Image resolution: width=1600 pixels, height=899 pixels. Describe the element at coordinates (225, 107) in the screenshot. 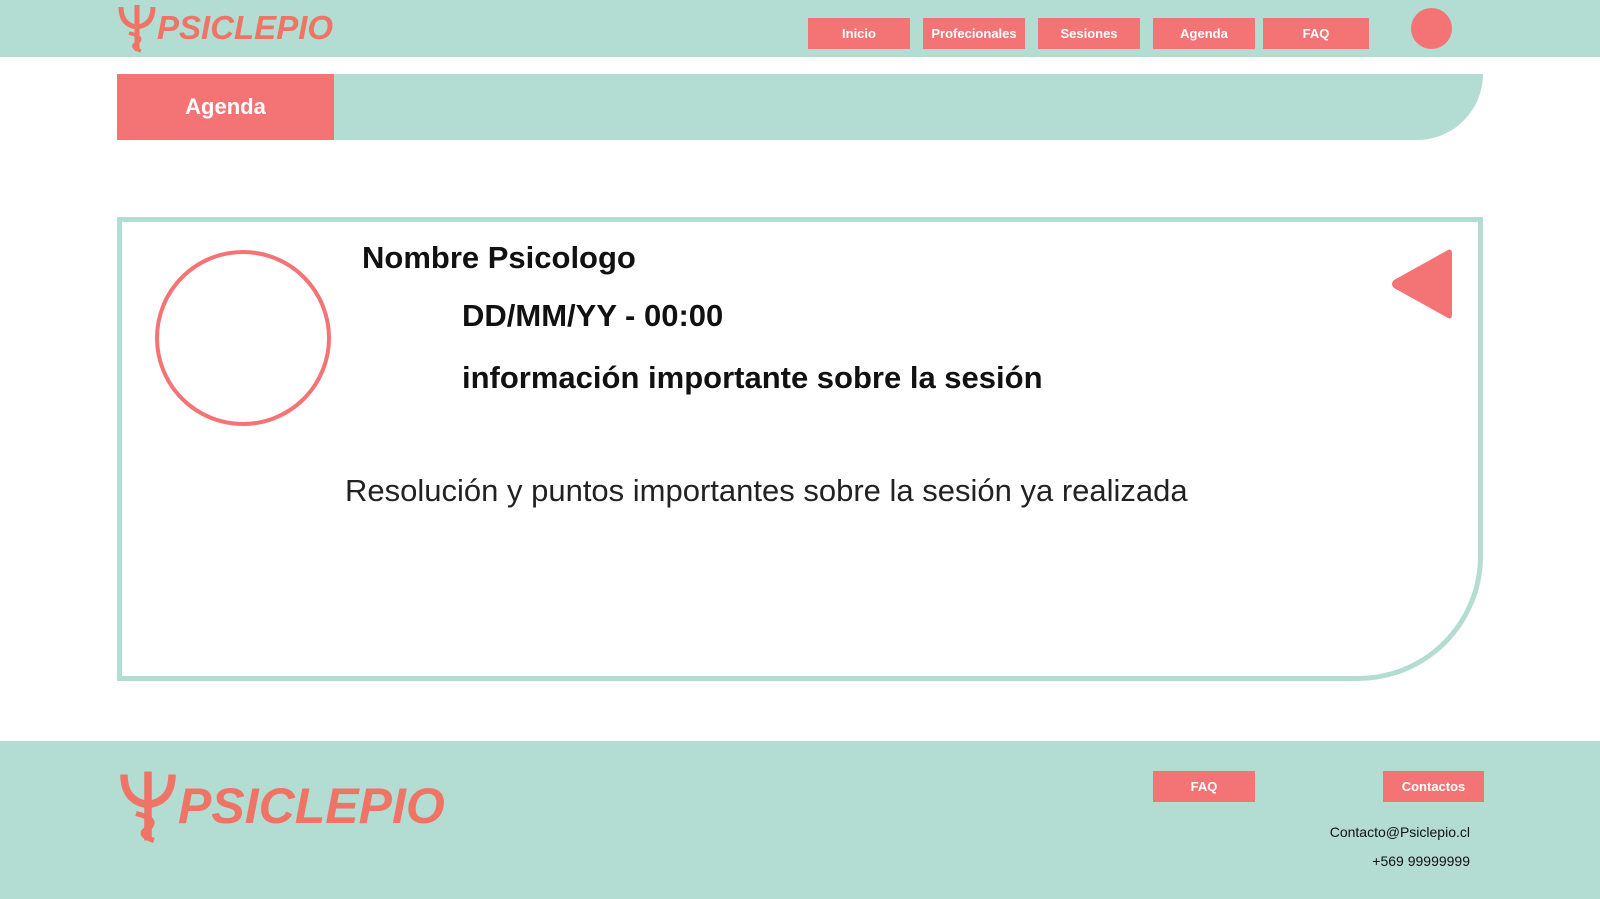

I see `section-title: Agenda` at that location.